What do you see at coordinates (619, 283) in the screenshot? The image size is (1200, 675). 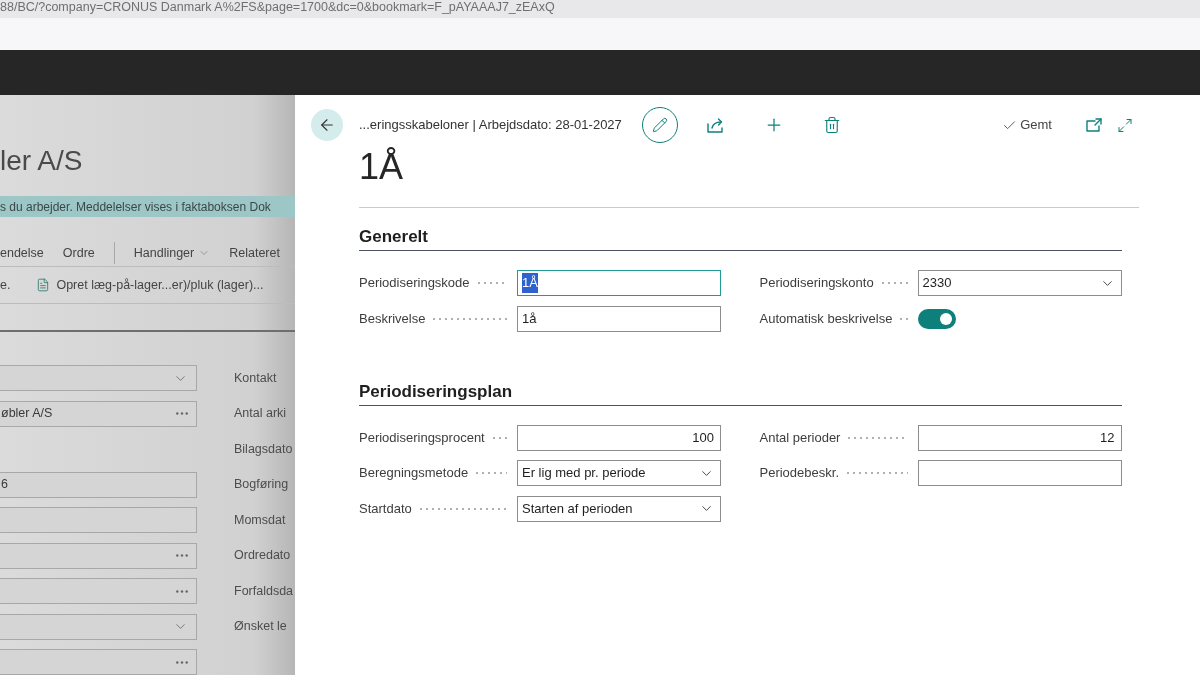 I see `input-field: 1Å` at bounding box center [619, 283].